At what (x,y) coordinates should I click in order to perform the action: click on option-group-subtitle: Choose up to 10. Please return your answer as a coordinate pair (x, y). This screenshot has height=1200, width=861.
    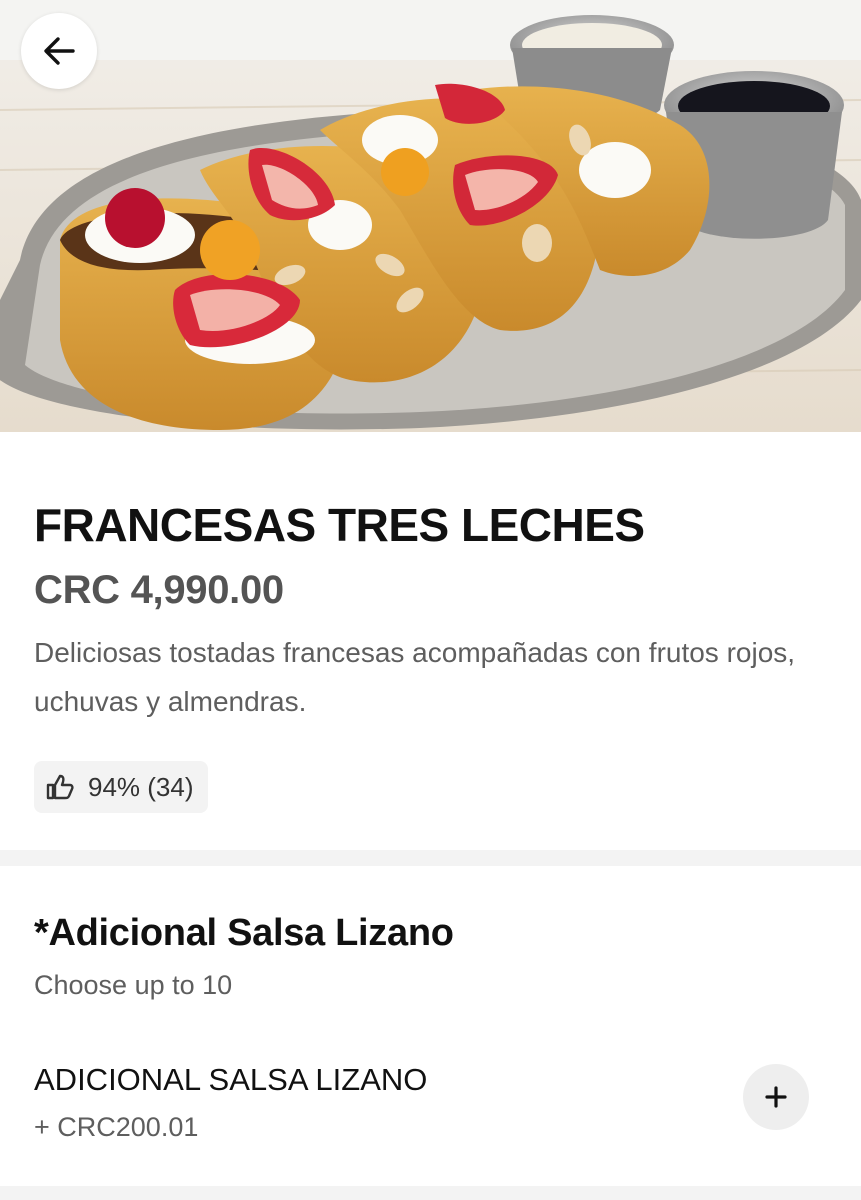
    Looking at the image, I should click on (133, 985).